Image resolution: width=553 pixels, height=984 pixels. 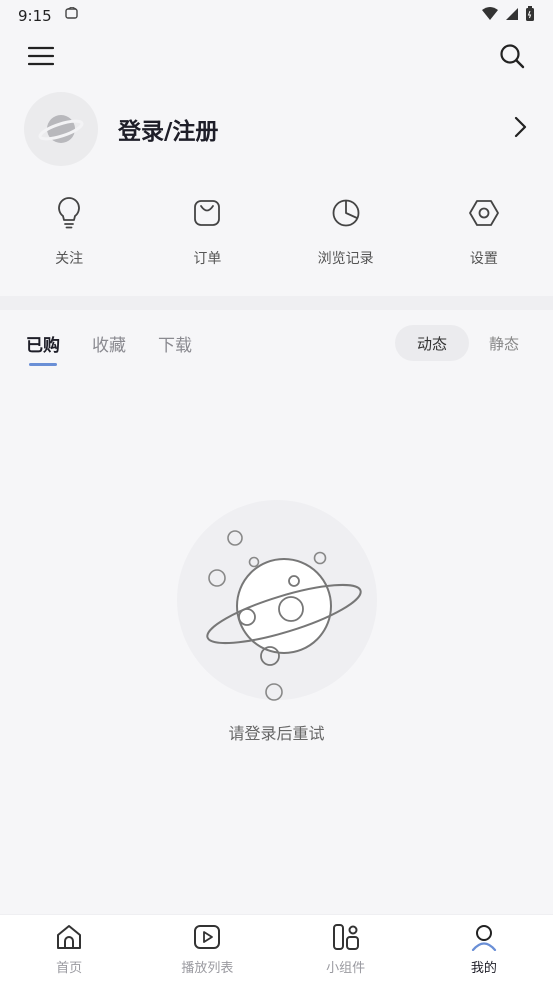 What do you see at coordinates (69, 213) in the screenshot?
I see `bulb-icon` at bounding box center [69, 213].